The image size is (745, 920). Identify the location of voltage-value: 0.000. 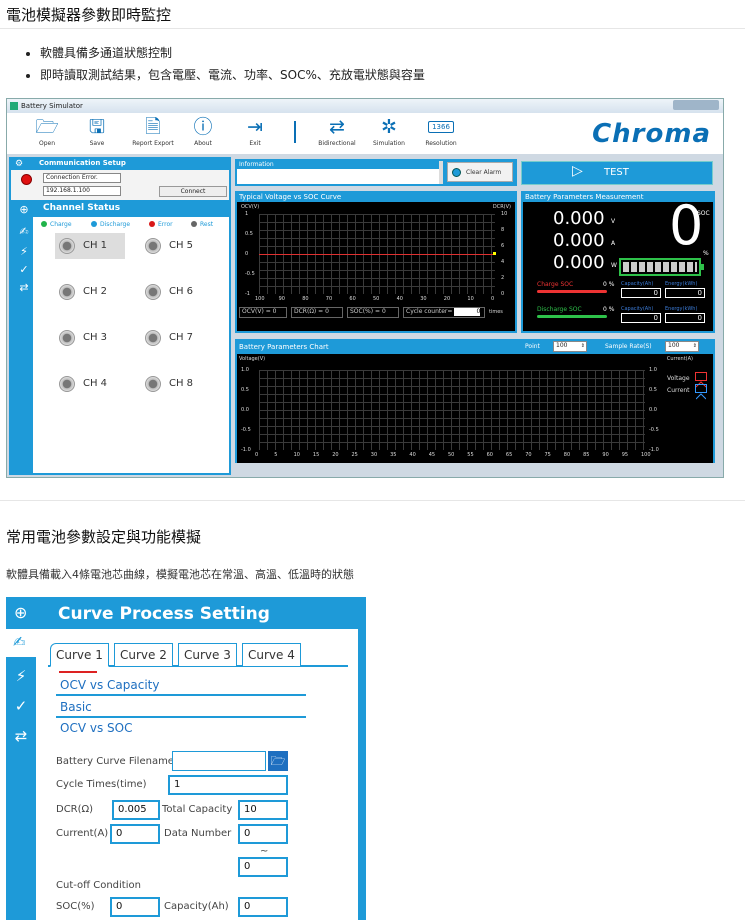
(579, 218).